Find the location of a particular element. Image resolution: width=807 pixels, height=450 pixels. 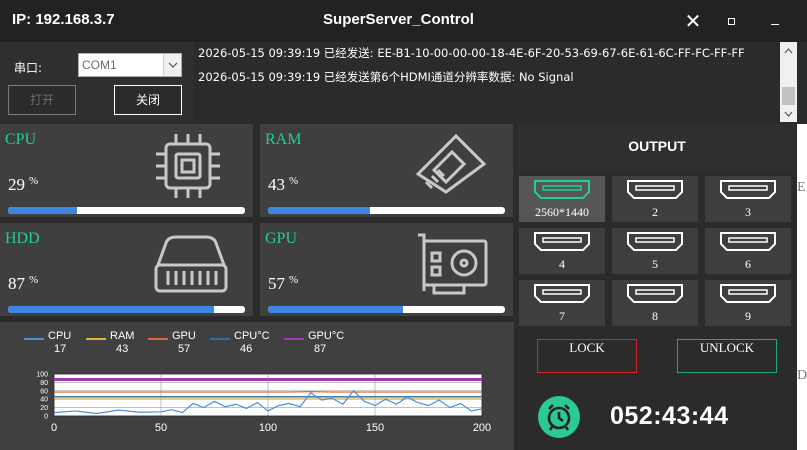

output-tile-7: 7 is located at coordinates (562, 303).